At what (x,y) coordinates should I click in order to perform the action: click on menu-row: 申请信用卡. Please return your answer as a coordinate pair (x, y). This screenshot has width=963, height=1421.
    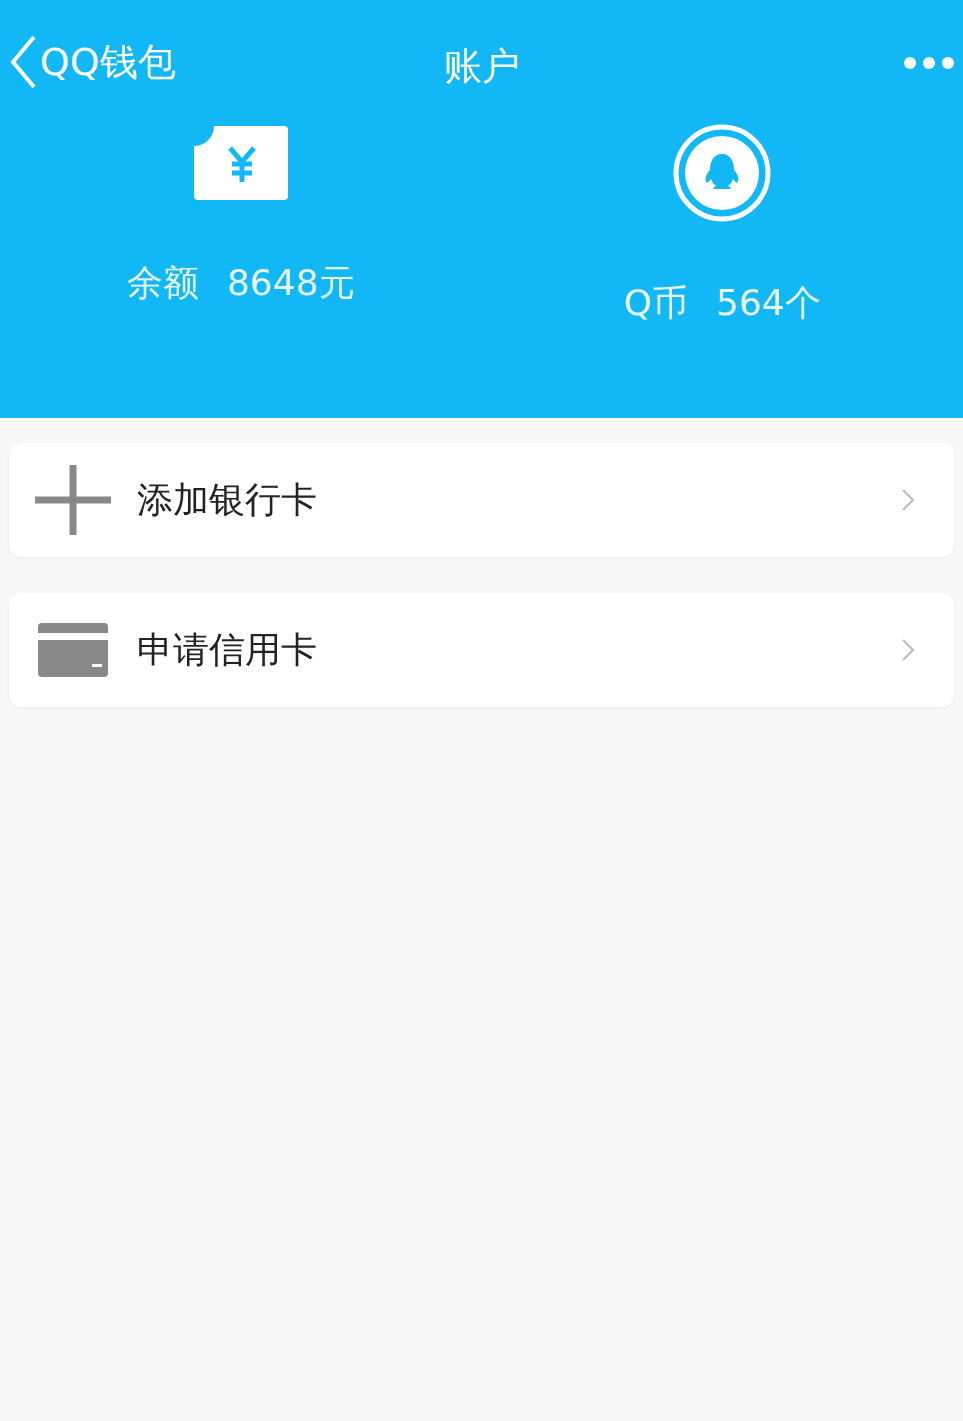
    Looking at the image, I should click on (481, 650).